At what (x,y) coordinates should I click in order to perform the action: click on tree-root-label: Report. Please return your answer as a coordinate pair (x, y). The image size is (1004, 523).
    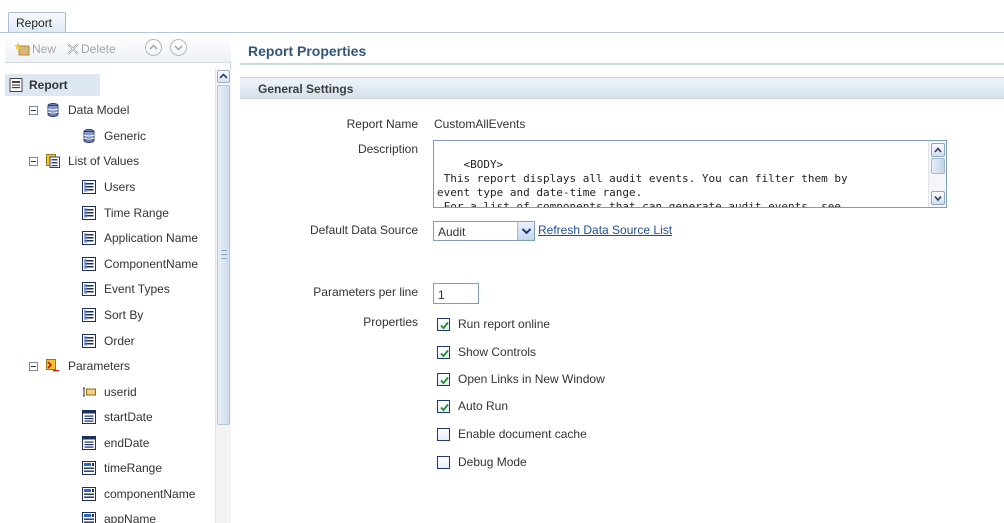
    Looking at the image, I should click on (48, 85).